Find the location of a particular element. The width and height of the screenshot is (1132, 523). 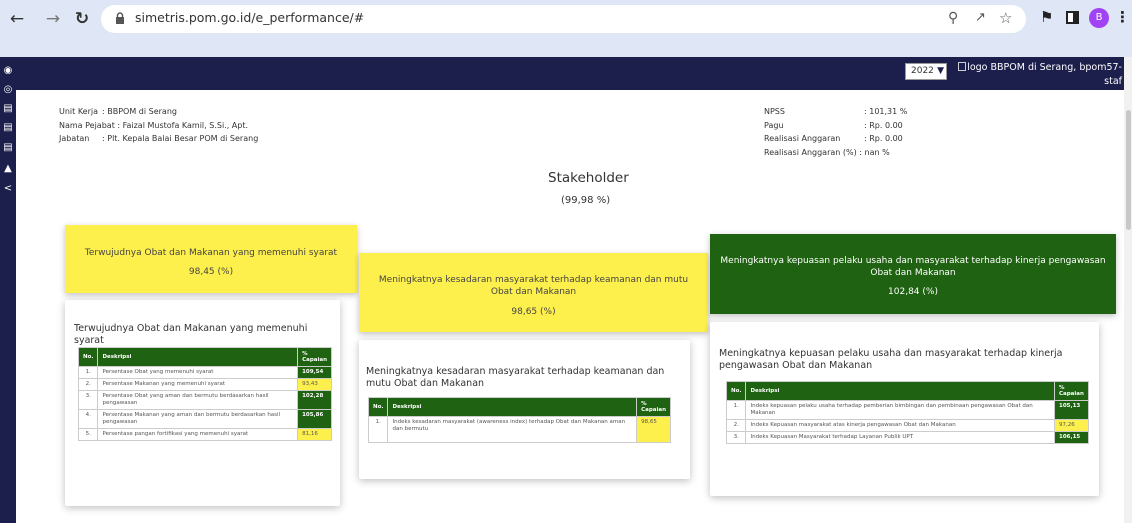

row-no: 4. is located at coordinates (88, 419).